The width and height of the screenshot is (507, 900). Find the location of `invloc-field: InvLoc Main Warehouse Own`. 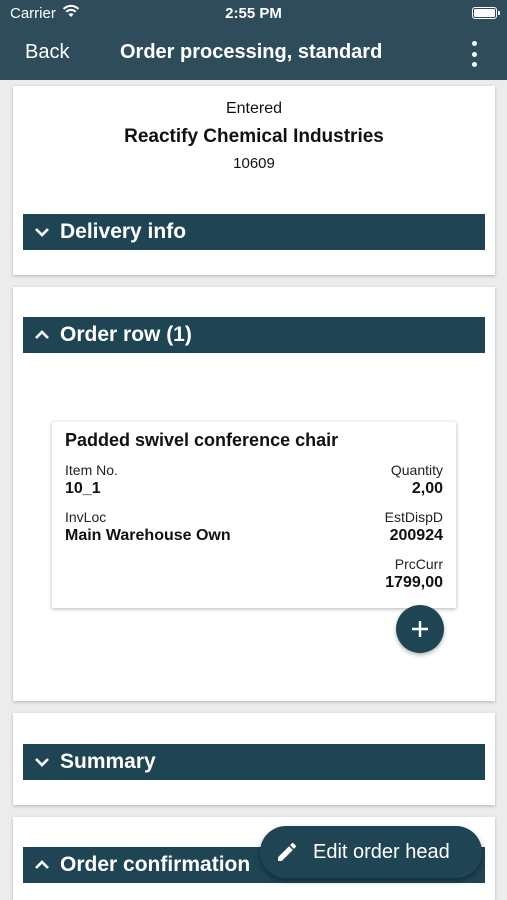

invloc-field: InvLoc Main Warehouse Own is located at coordinates (148, 527).